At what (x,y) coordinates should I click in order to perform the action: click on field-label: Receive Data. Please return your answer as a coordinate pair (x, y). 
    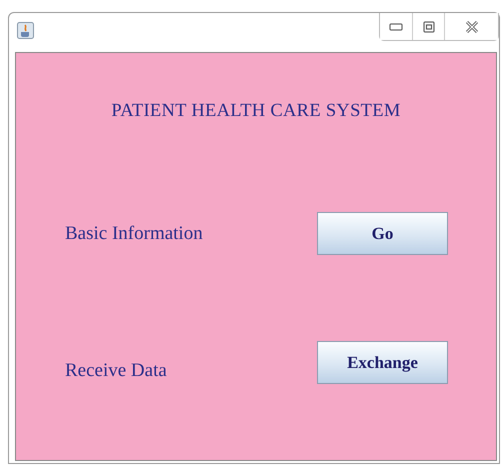
    Looking at the image, I should click on (116, 371).